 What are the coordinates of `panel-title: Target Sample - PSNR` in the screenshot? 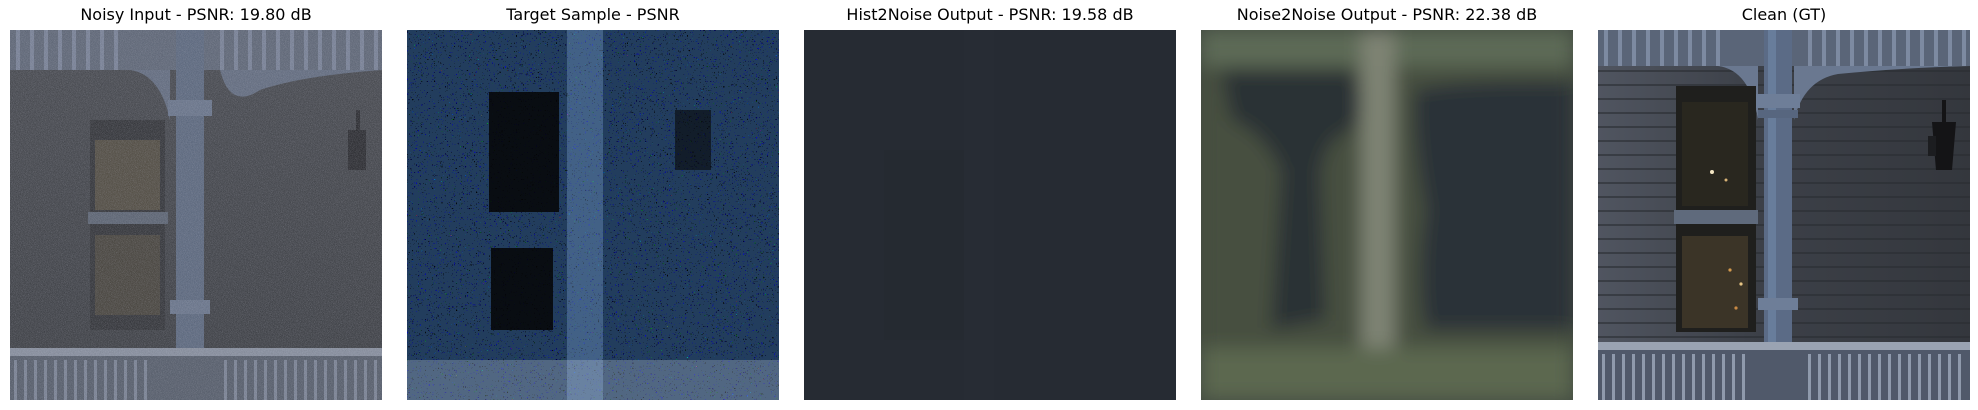 It's located at (593, 14).